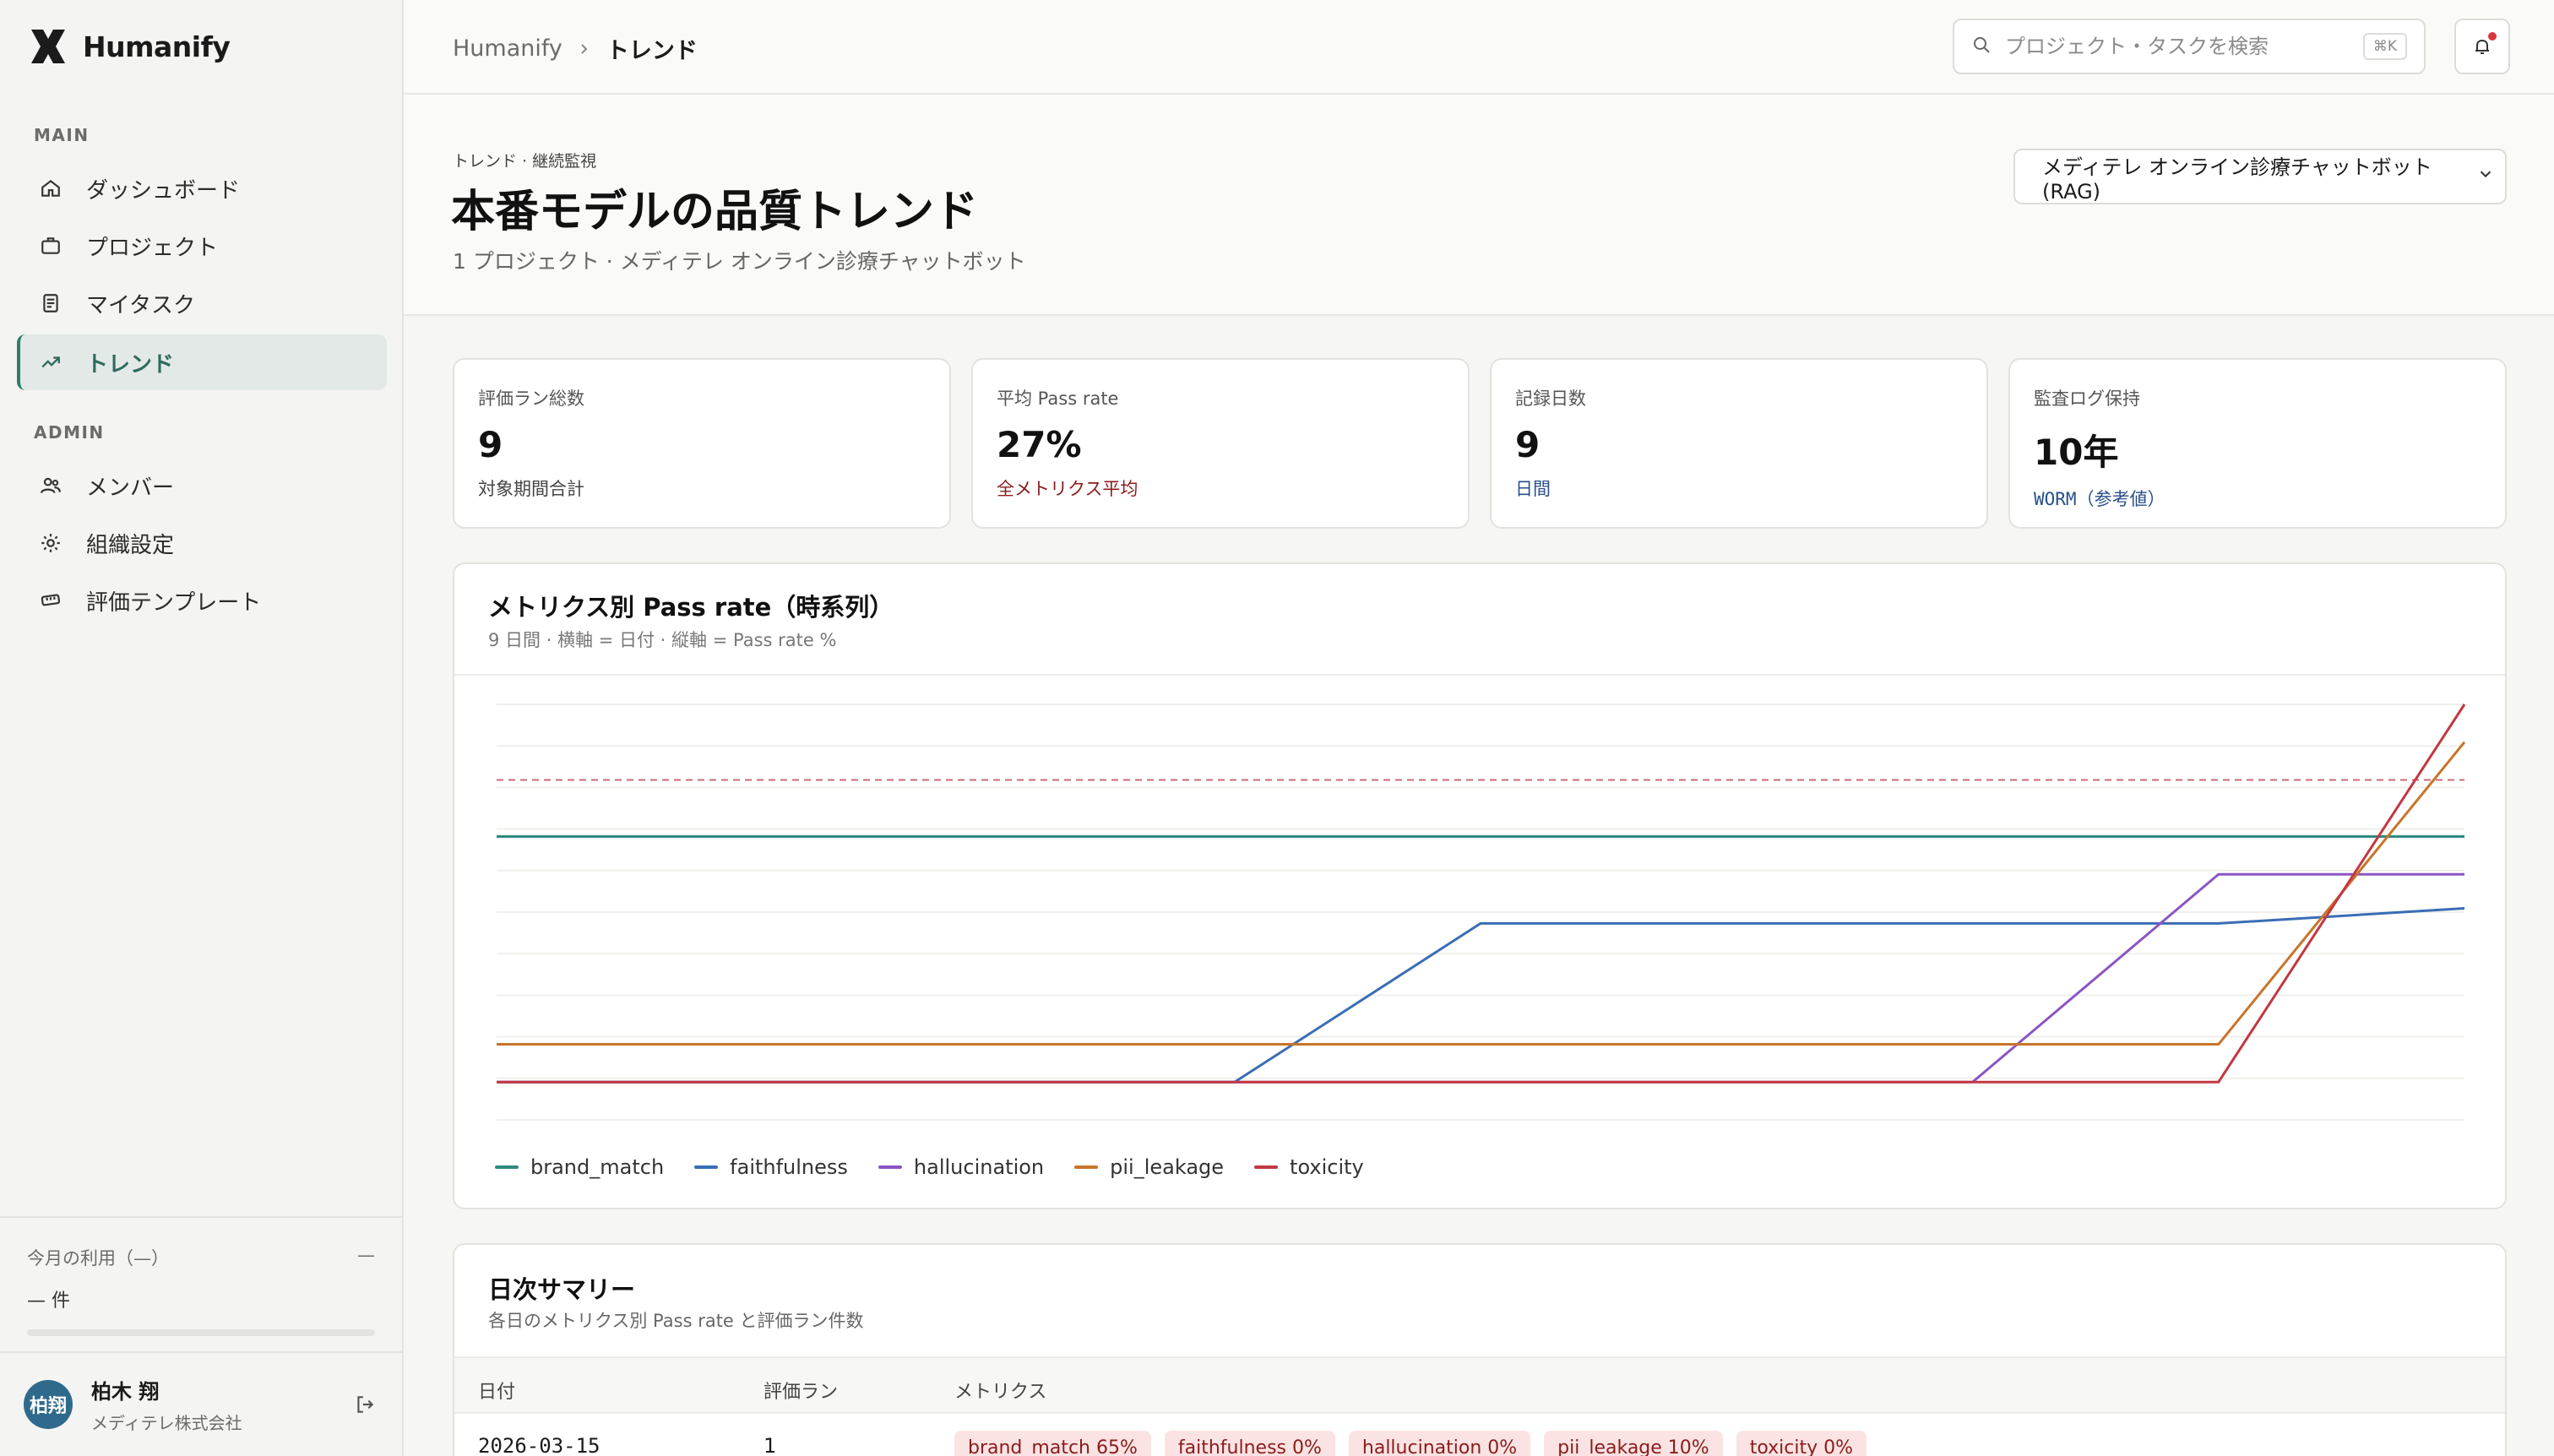 This screenshot has width=2554, height=1456. I want to click on notifications-button, so click(2482, 46).